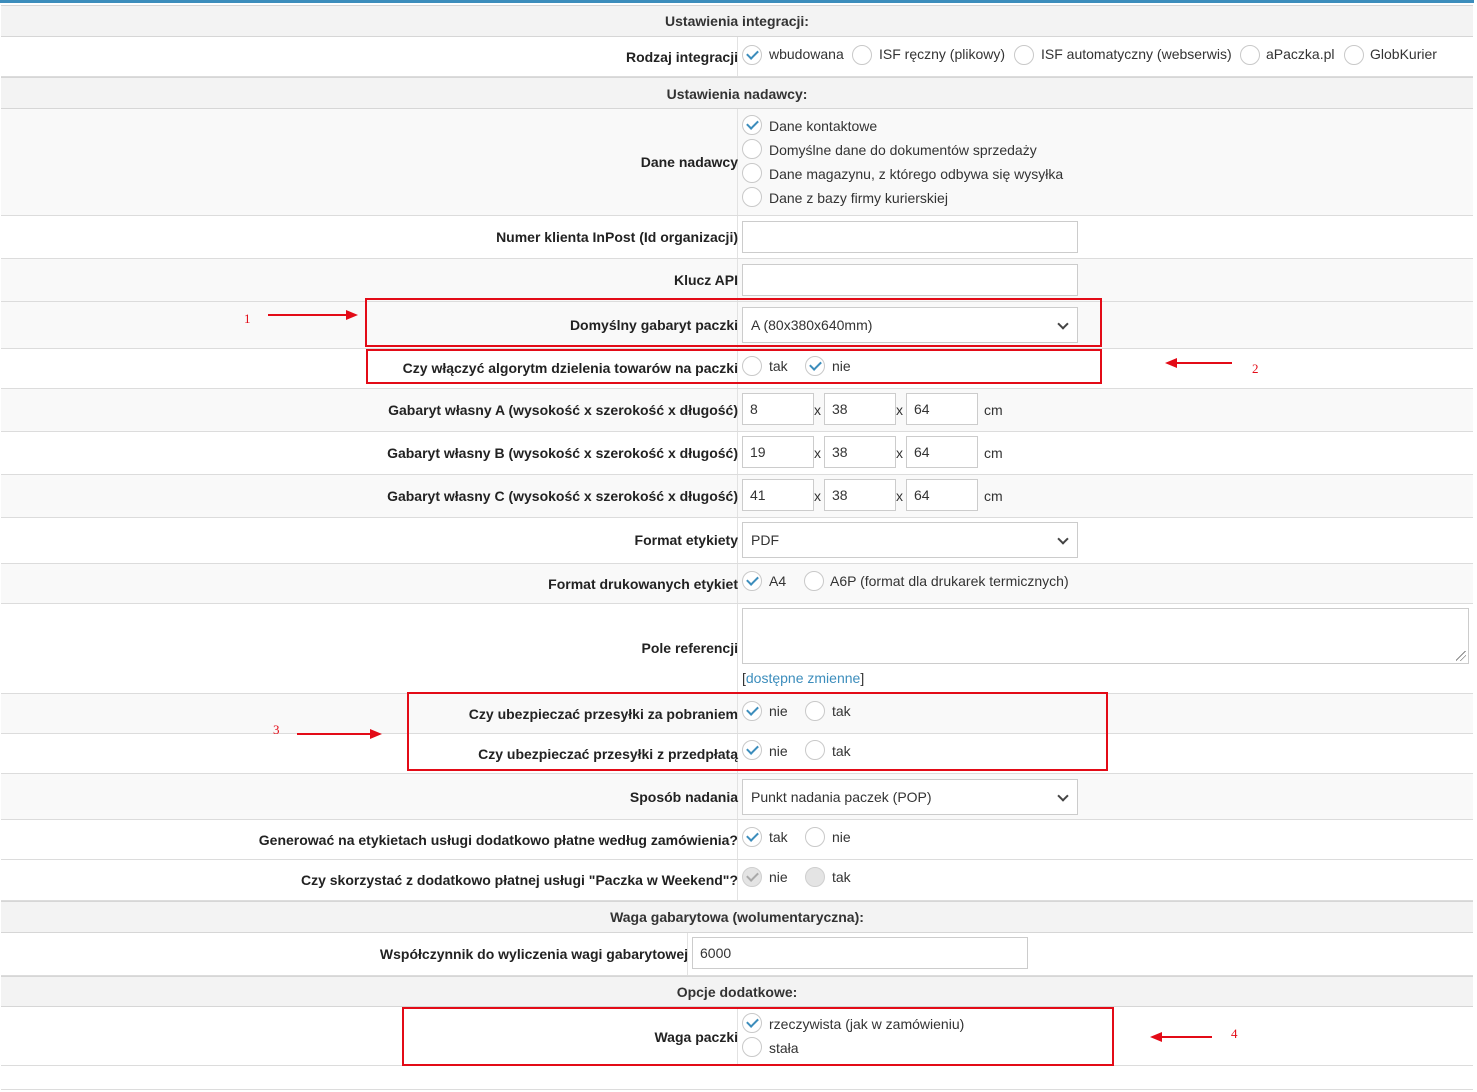 The image size is (1477, 1092). I want to click on annotation-number-3: 3, so click(276, 729).